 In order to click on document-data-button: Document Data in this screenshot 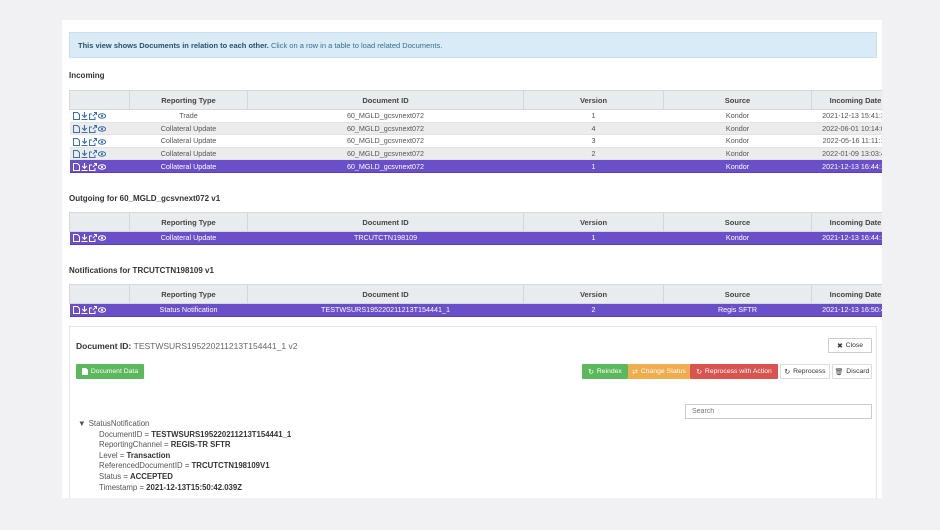, I will do `click(110, 371)`.